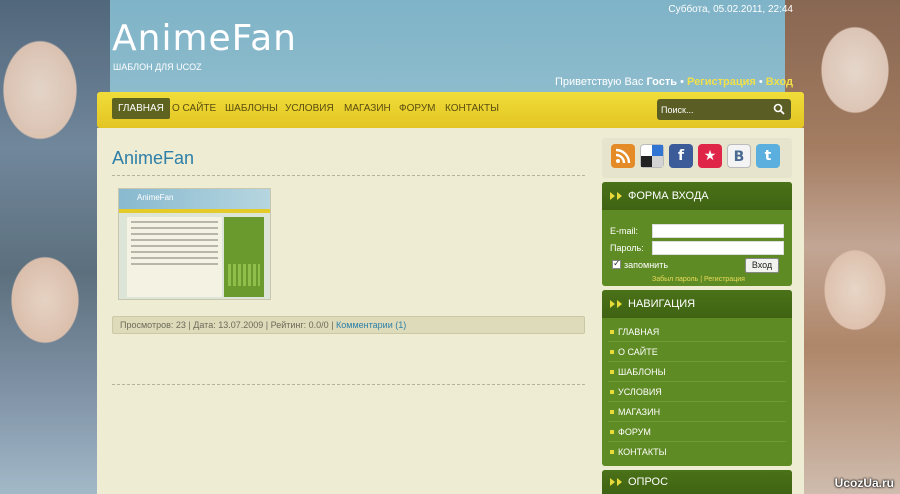 This screenshot has height=494, width=900. Describe the element at coordinates (288, 325) in the screenshot. I see `rating-label: Рейтинг:` at that location.